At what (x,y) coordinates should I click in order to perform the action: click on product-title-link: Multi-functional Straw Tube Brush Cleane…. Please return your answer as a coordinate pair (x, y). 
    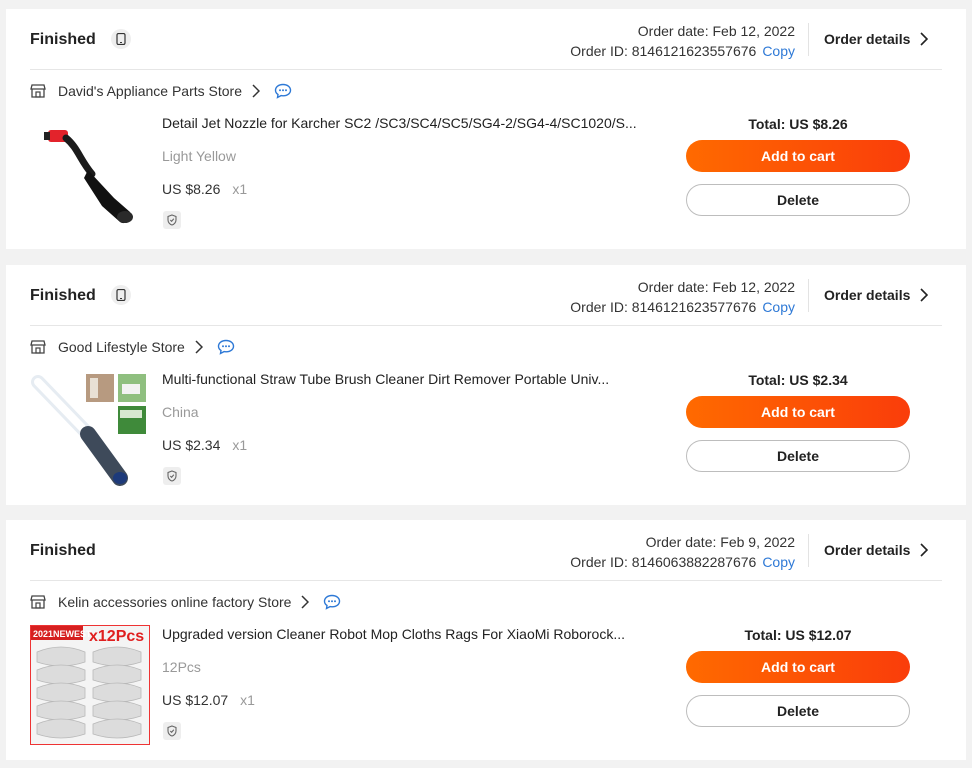
    Looking at the image, I should click on (402, 379).